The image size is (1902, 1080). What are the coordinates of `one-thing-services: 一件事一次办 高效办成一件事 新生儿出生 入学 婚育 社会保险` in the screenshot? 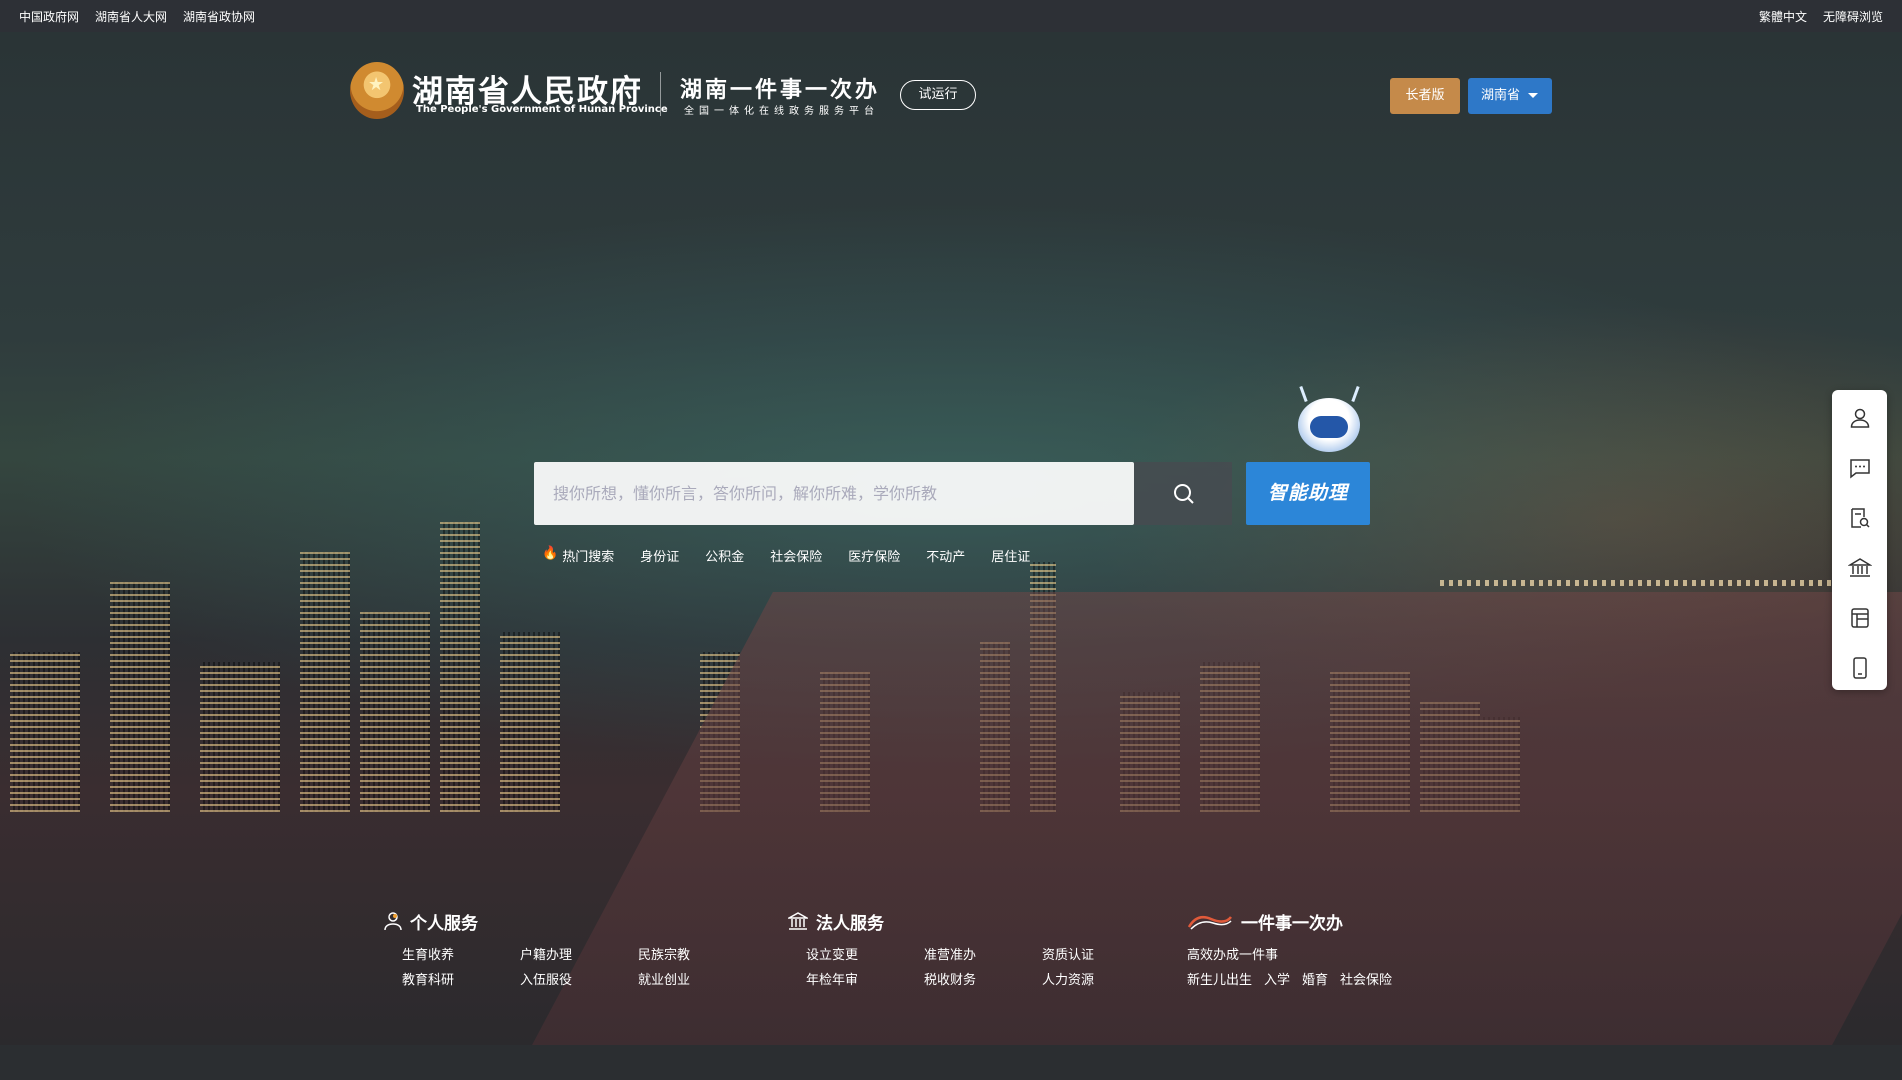 It's located at (1289, 948).